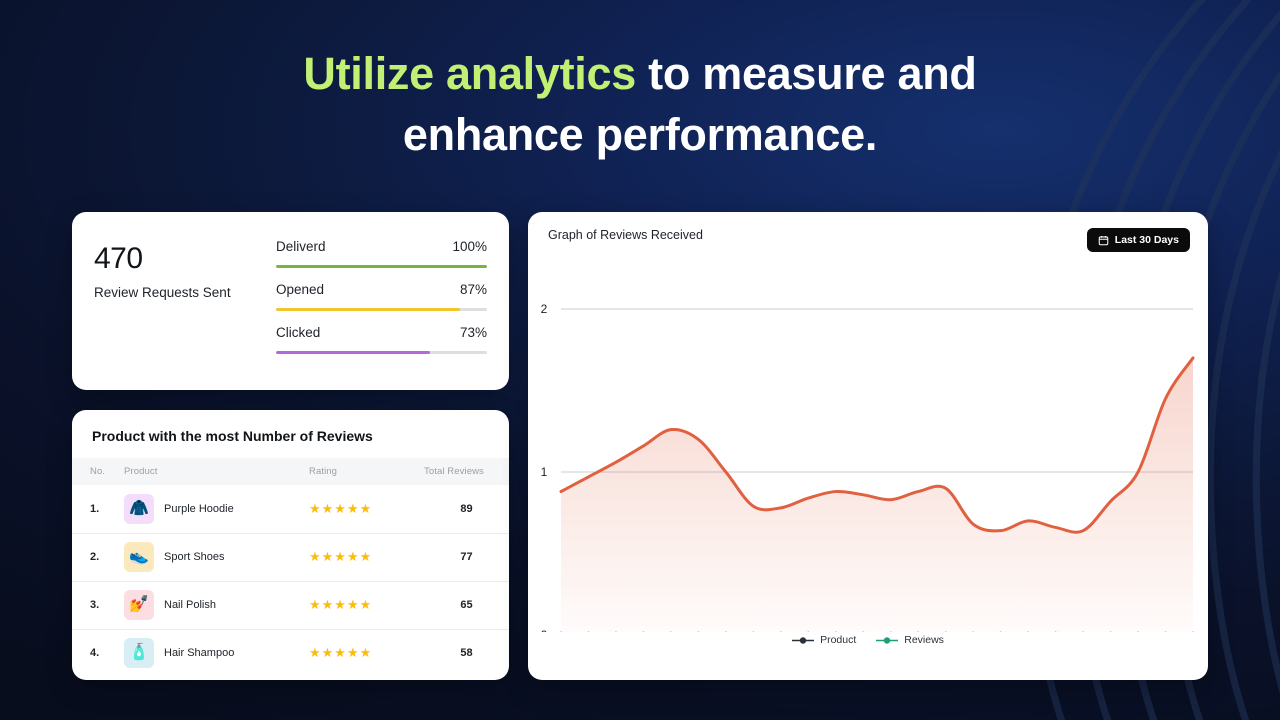 This screenshot has width=1280, height=720. Describe the element at coordinates (544, 630) in the screenshot. I see `y-axis-tick-label: 0` at that location.